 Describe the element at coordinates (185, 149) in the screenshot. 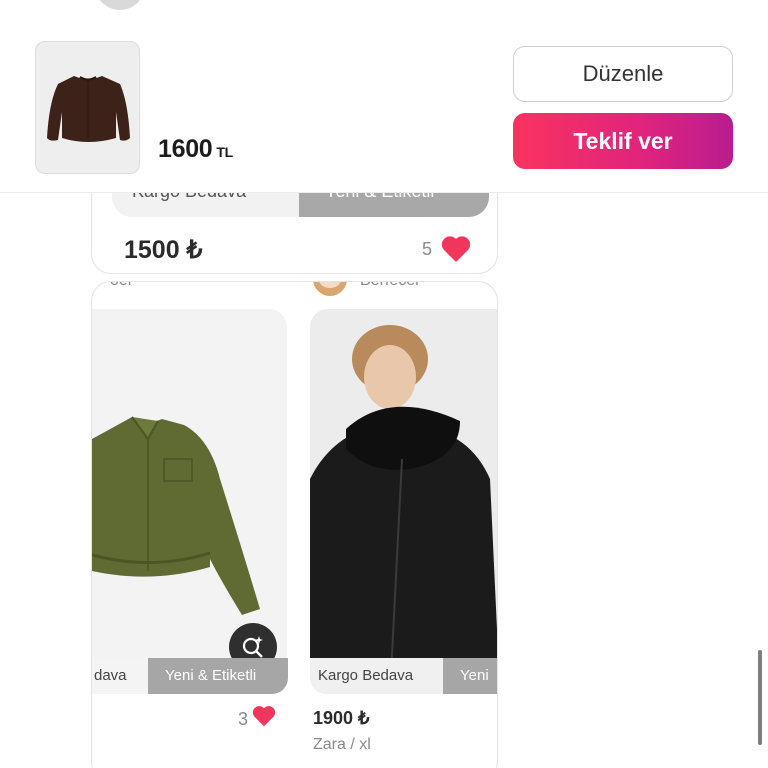

I see `price-value: 1600` at that location.